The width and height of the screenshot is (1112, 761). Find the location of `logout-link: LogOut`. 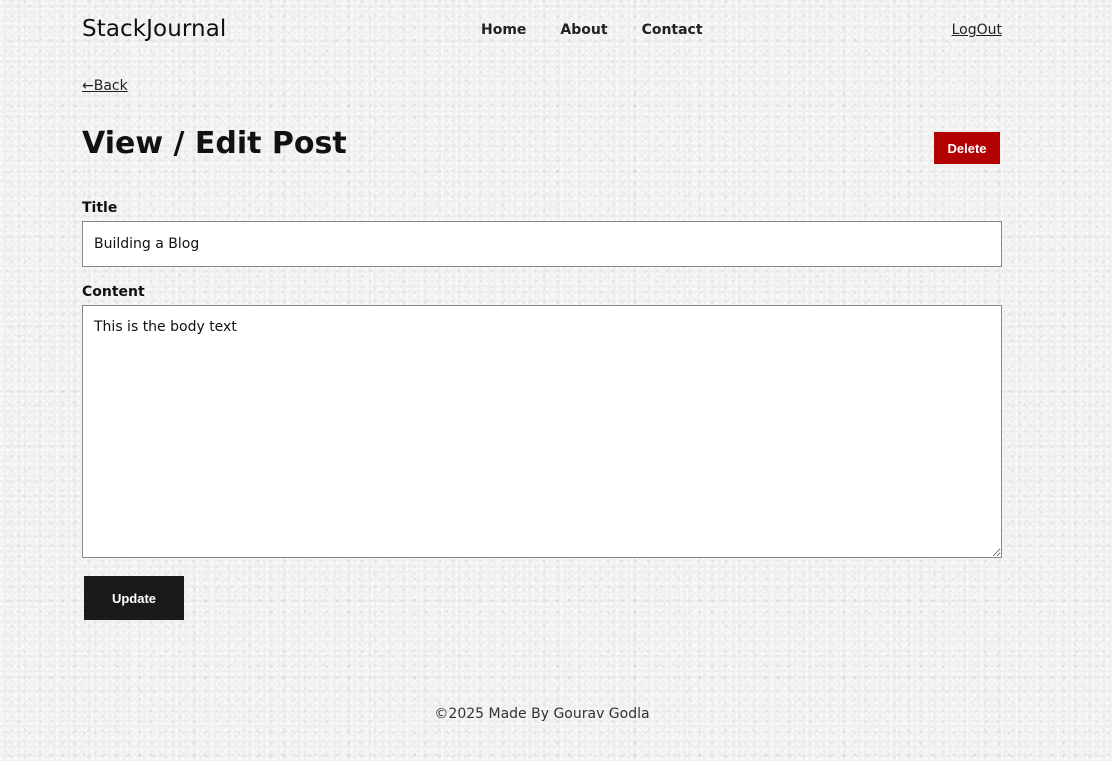

logout-link: LogOut is located at coordinates (977, 30).